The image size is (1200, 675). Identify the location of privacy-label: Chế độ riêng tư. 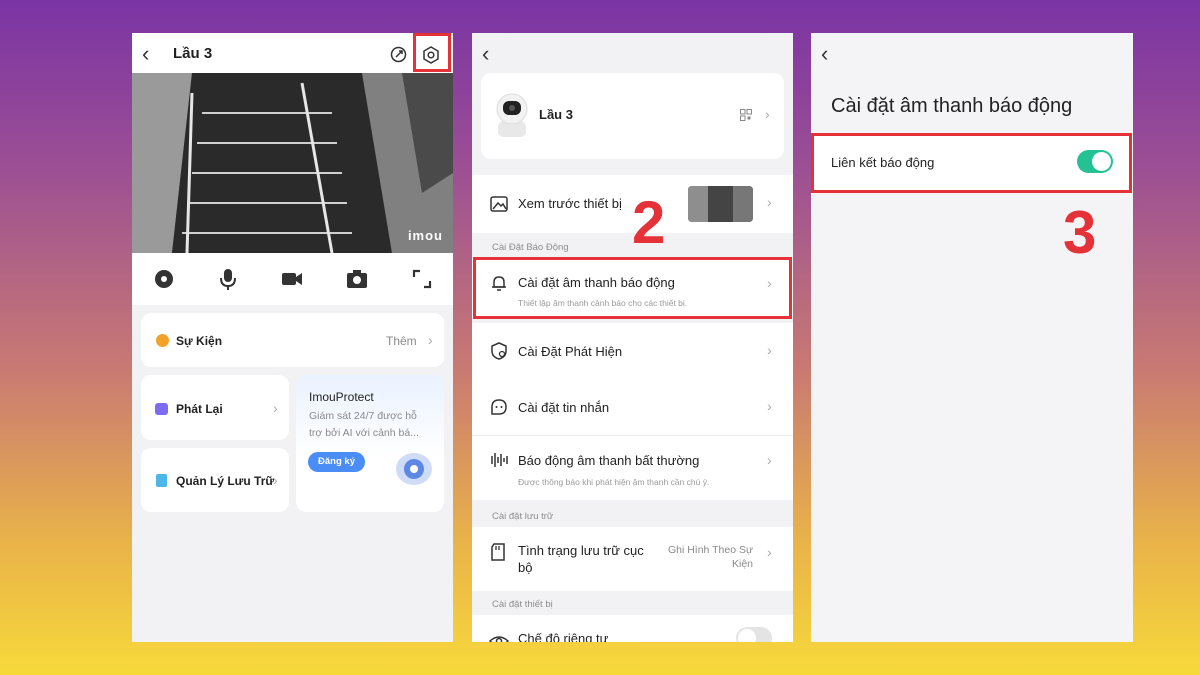
(563, 636).